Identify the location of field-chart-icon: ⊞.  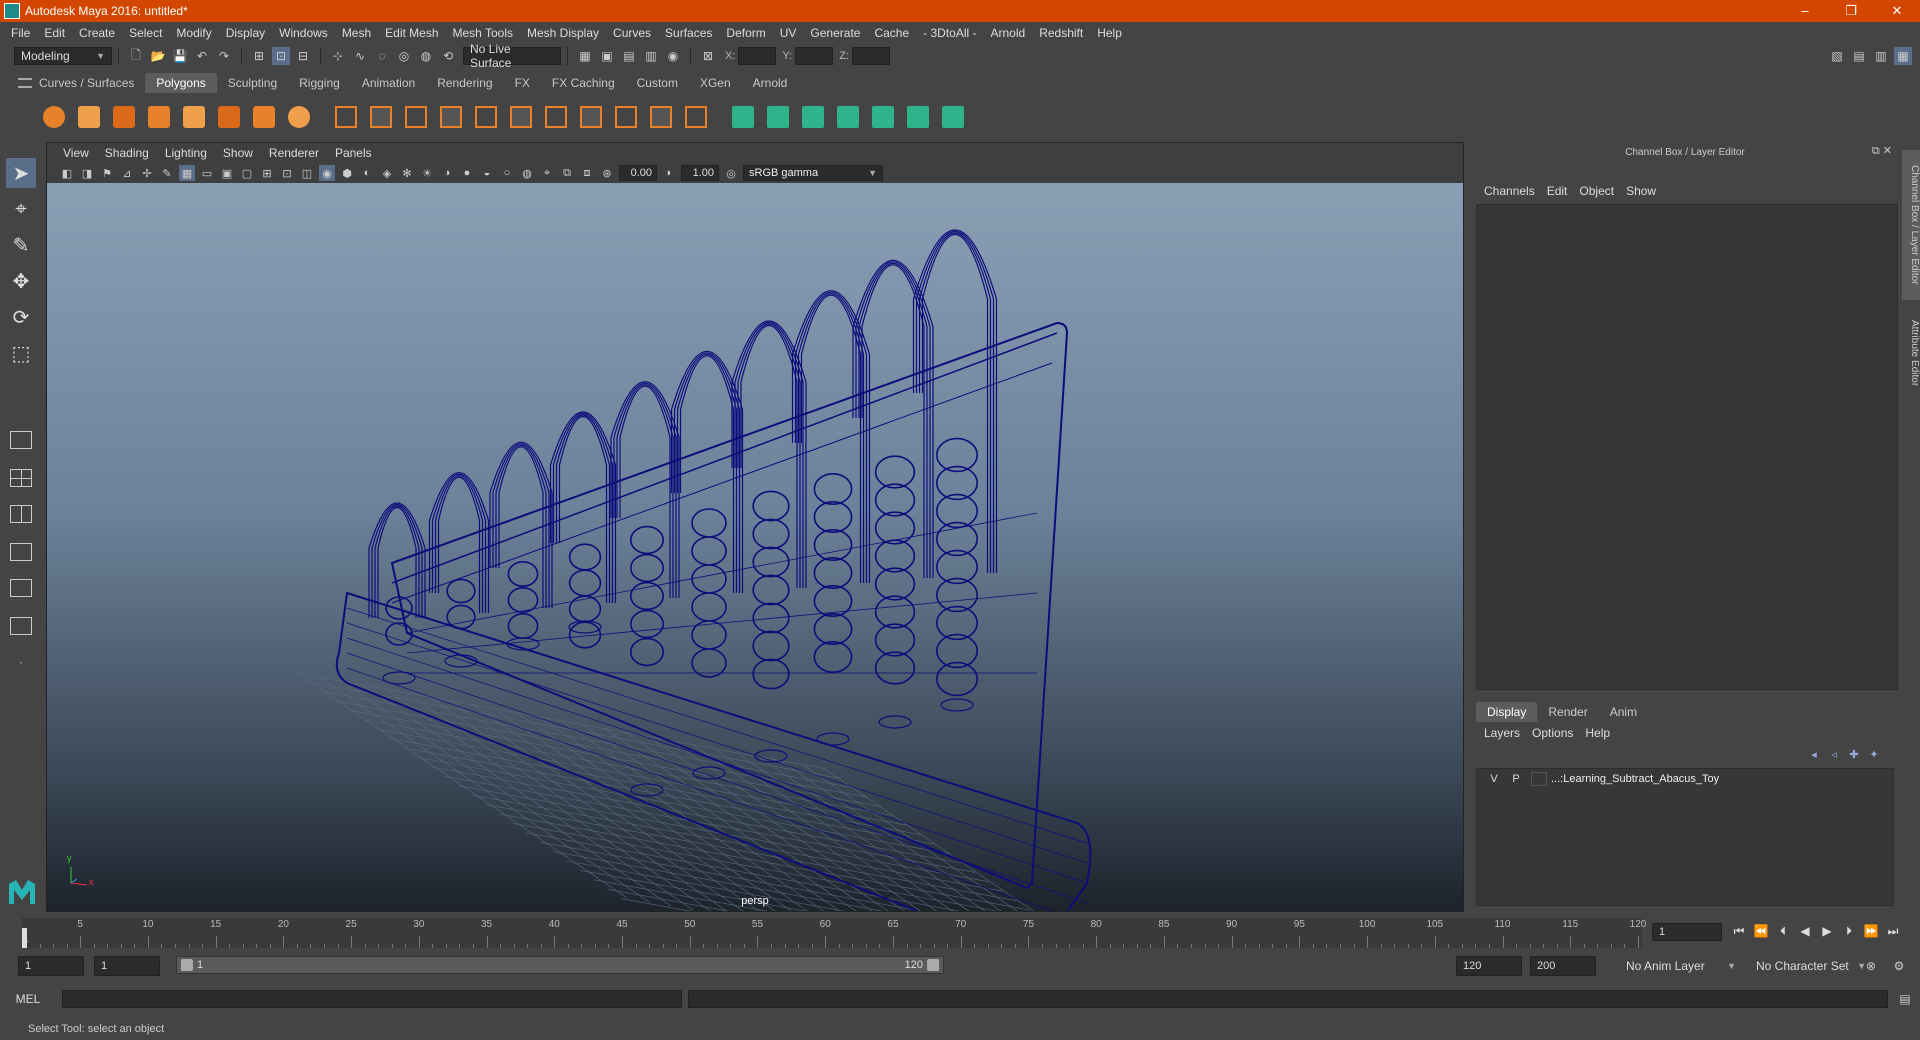
(267, 173).